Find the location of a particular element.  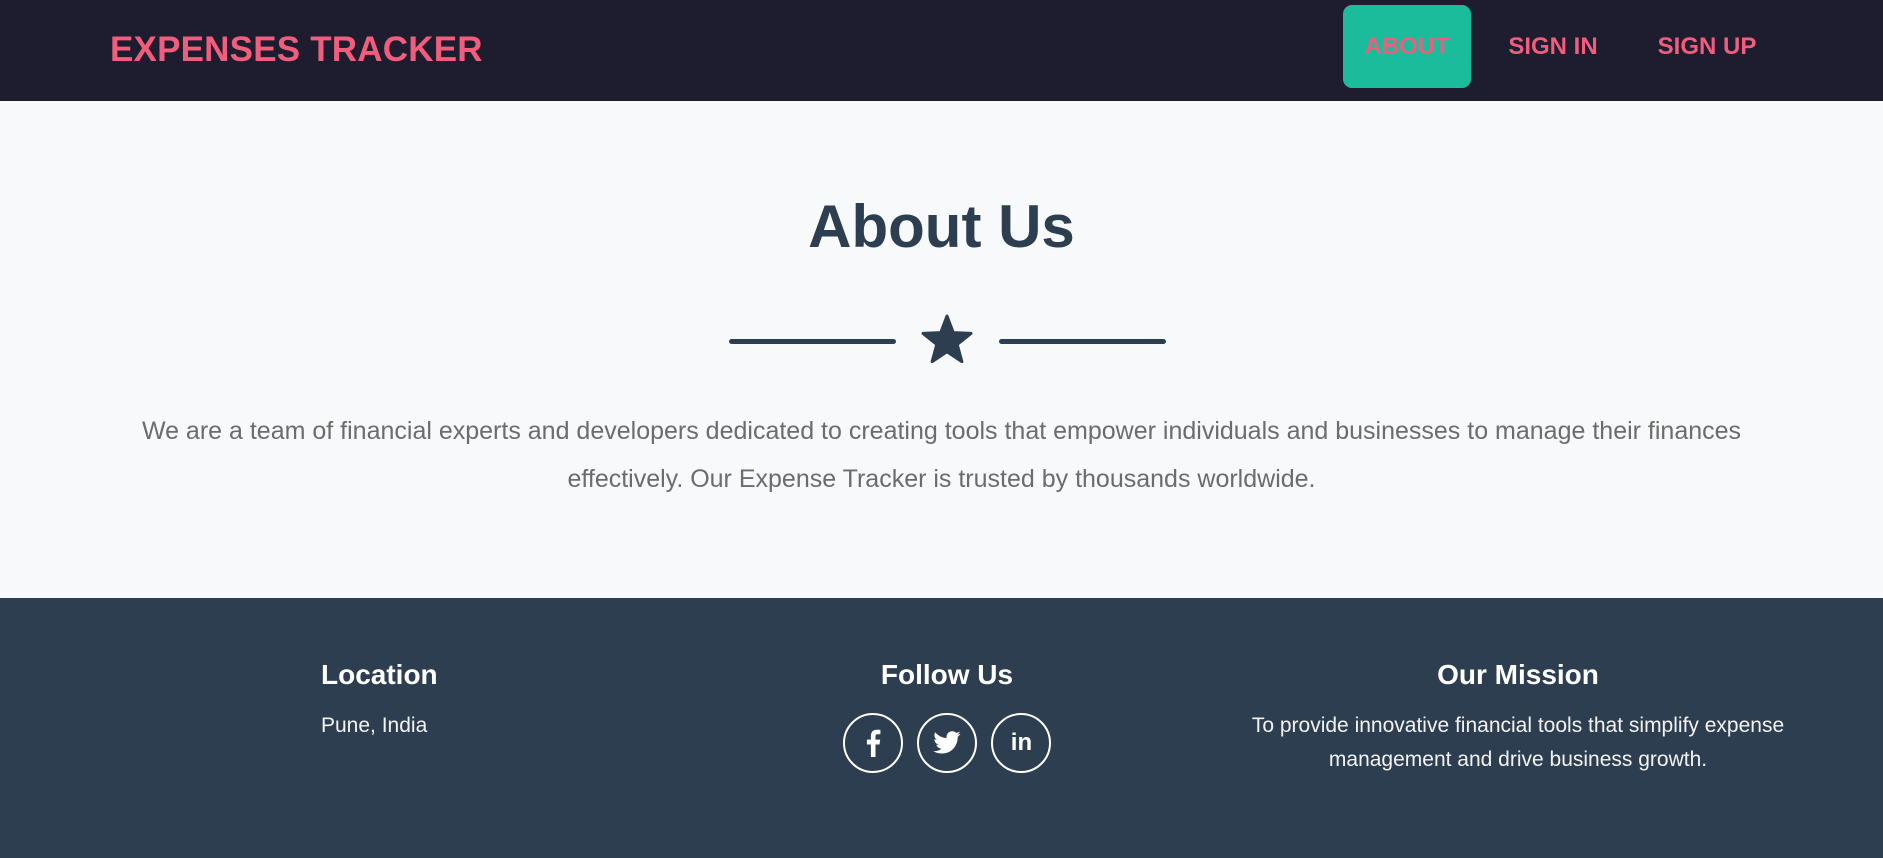

twitter-icon is located at coordinates (947, 743).